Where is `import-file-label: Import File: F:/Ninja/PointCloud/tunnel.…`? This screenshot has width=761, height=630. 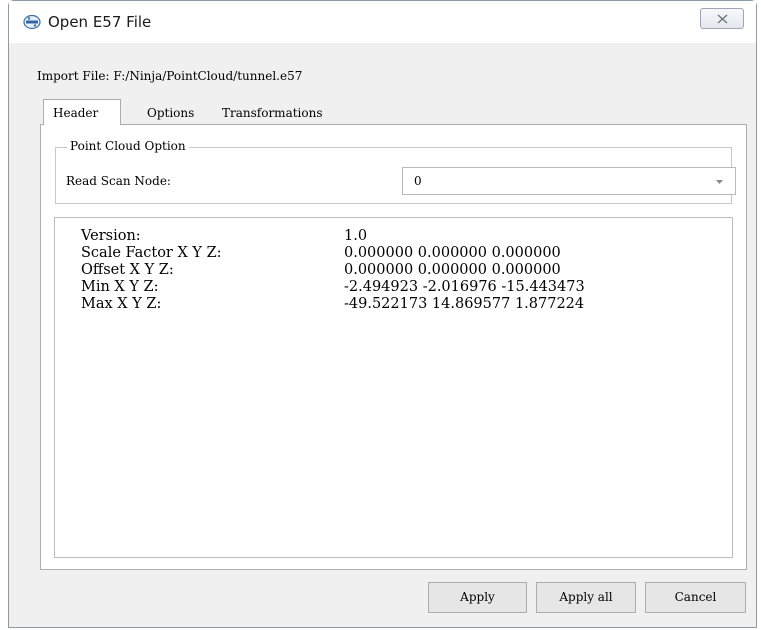
import-file-label: Import File: F:/Ninja/PointCloud/tunnel.… is located at coordinates (170, 76).